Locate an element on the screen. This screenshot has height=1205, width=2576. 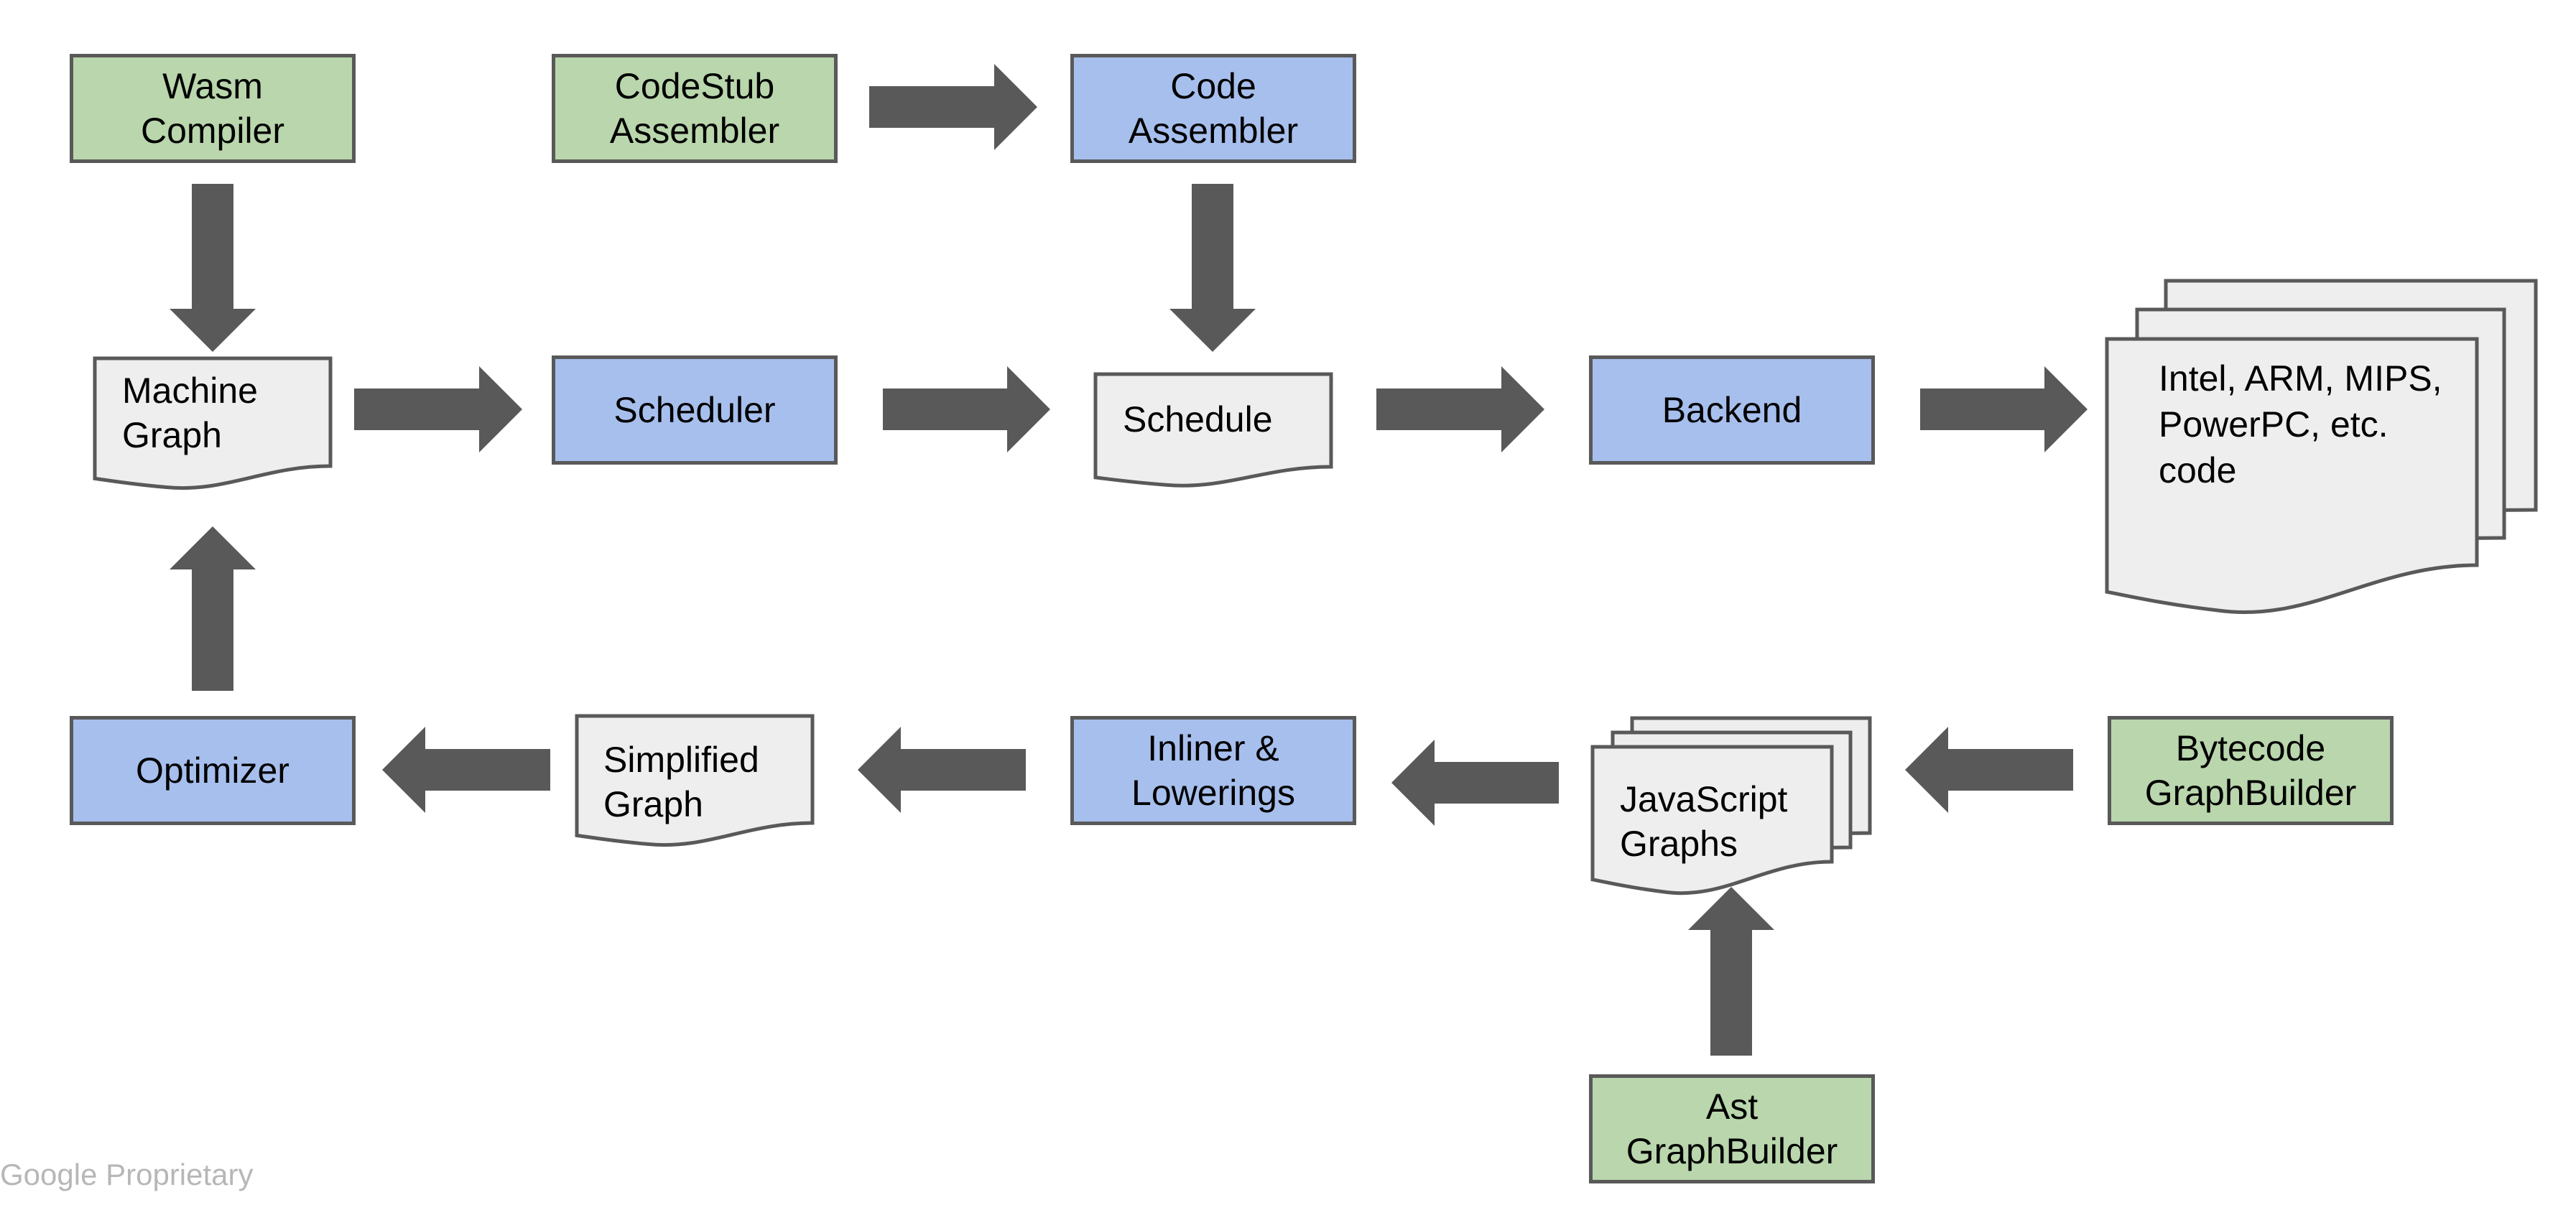
node-label: Scheduler is located at coordinates (694, 410).